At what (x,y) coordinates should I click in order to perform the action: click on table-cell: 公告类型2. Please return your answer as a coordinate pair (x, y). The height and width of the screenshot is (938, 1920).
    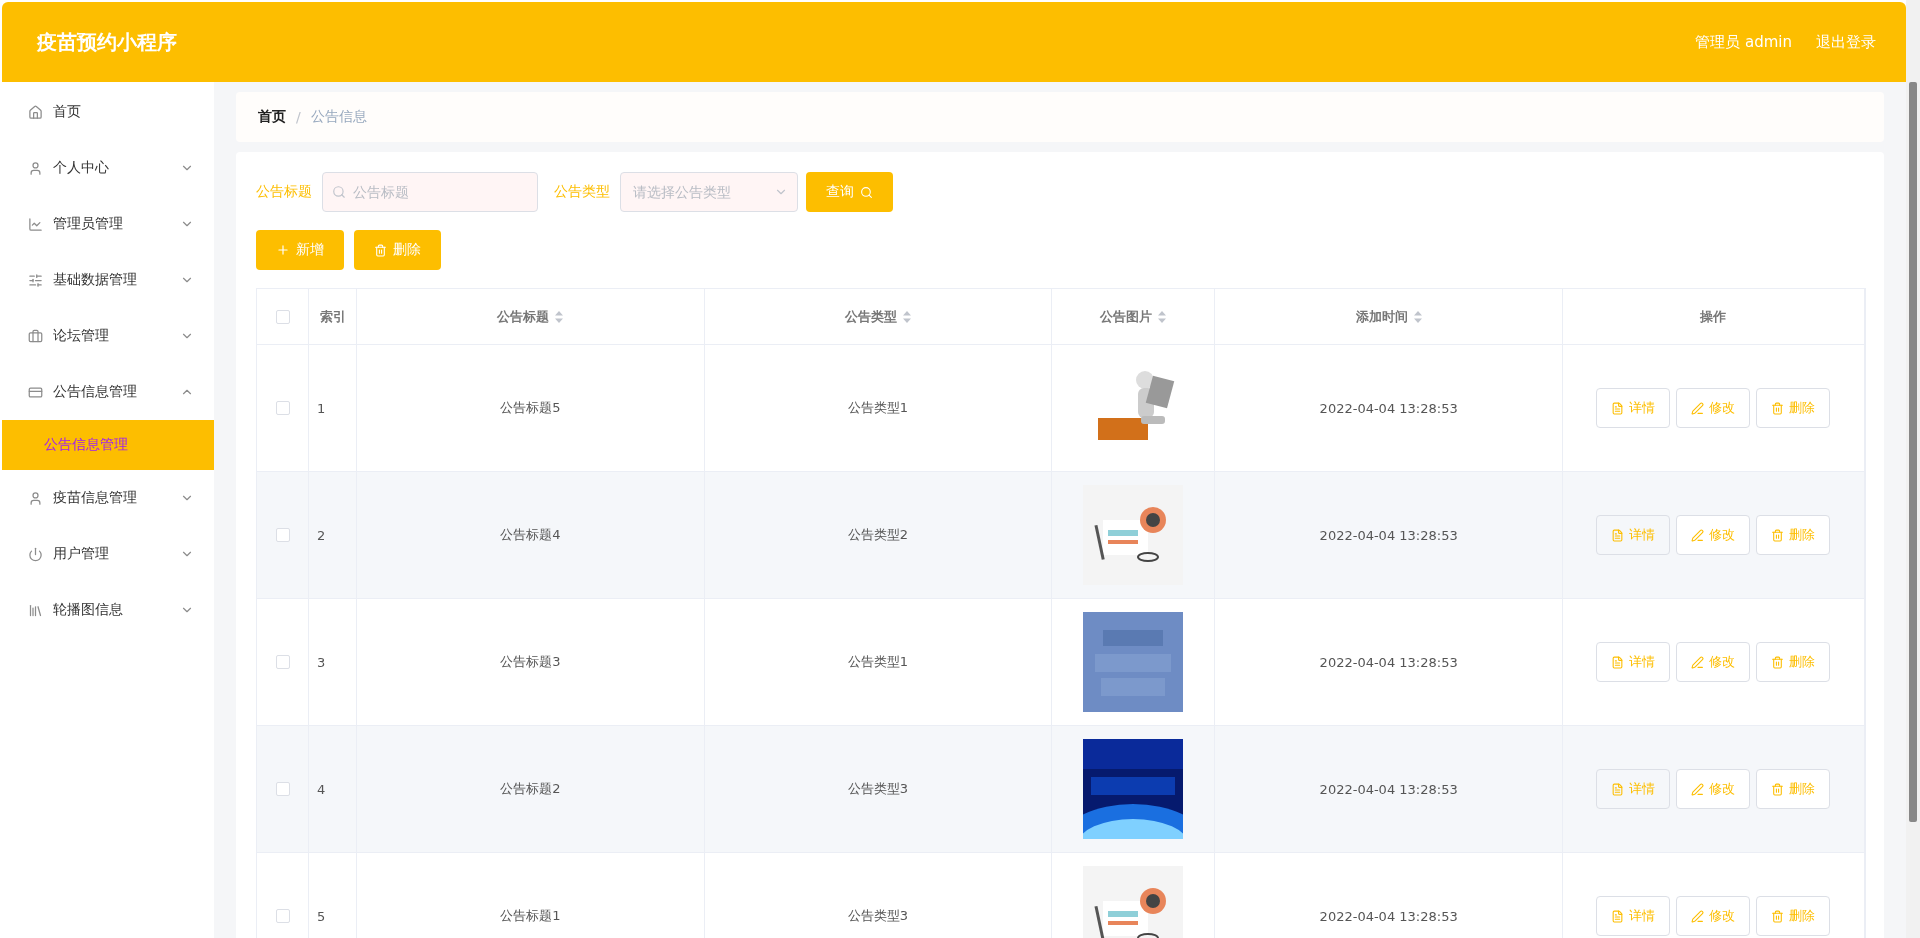
    Looking at the image, I should click on (878, 535).